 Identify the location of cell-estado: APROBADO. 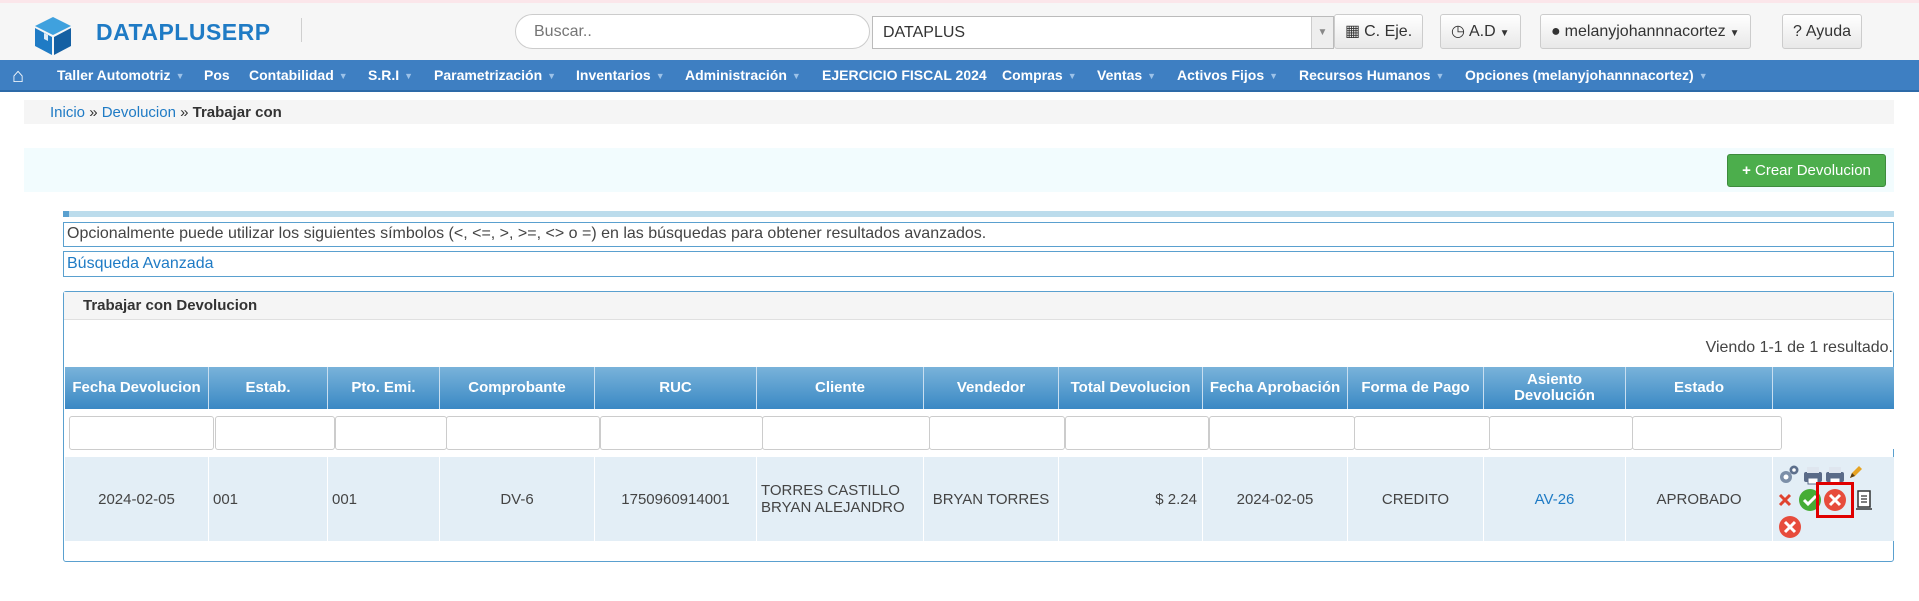
(1699, 499).